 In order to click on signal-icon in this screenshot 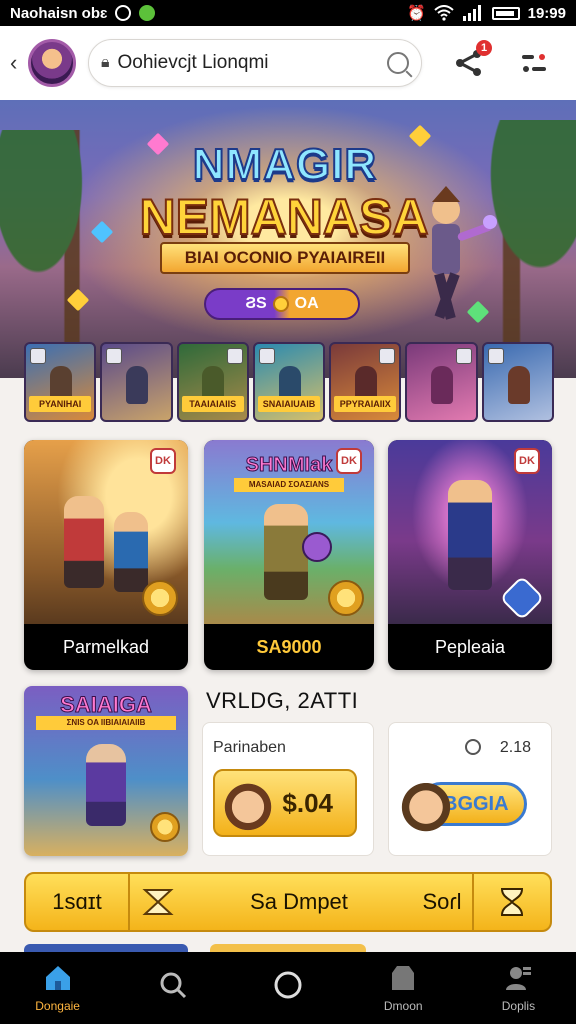, I will do `click(471, 13)`.